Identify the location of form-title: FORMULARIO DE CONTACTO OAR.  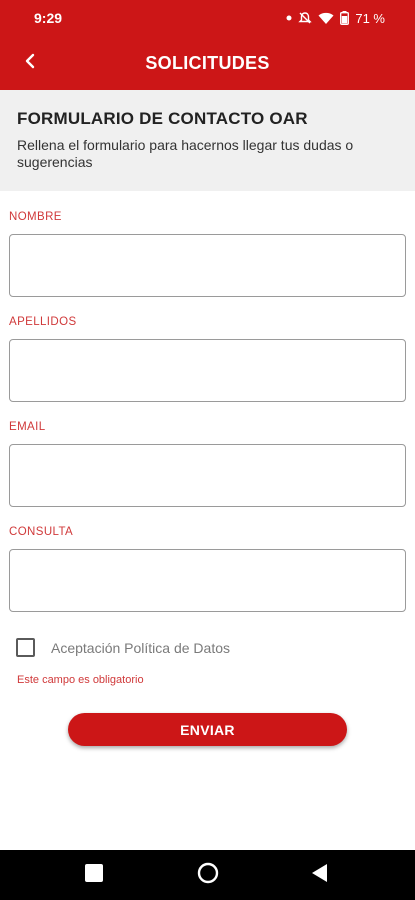
(162, 118).